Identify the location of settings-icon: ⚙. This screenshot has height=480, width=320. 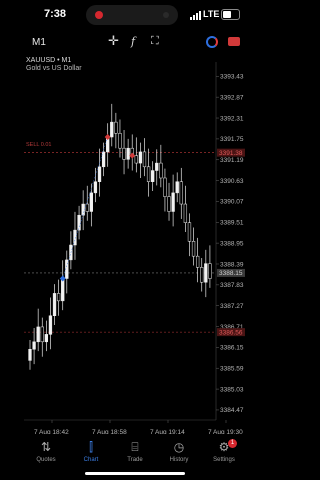
(224, 447).